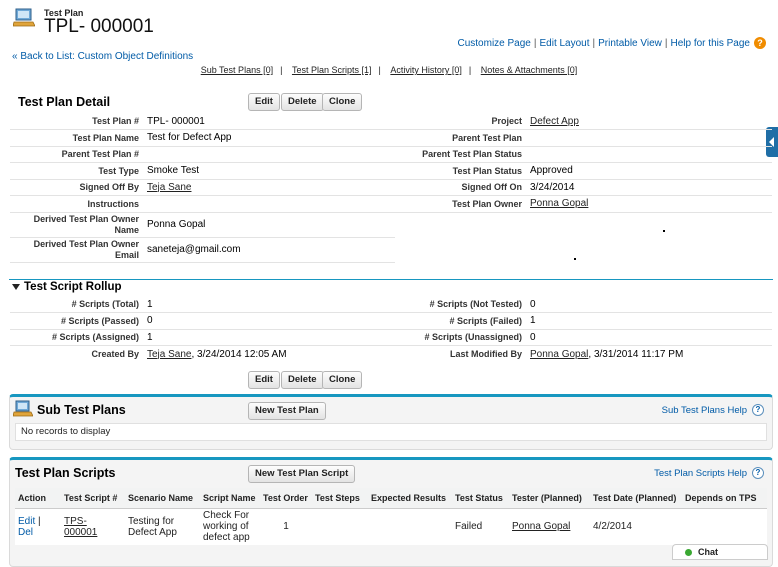 This screenshot has width=778, height=567. I want to click on chat-label: Chat, so click(708, 552).